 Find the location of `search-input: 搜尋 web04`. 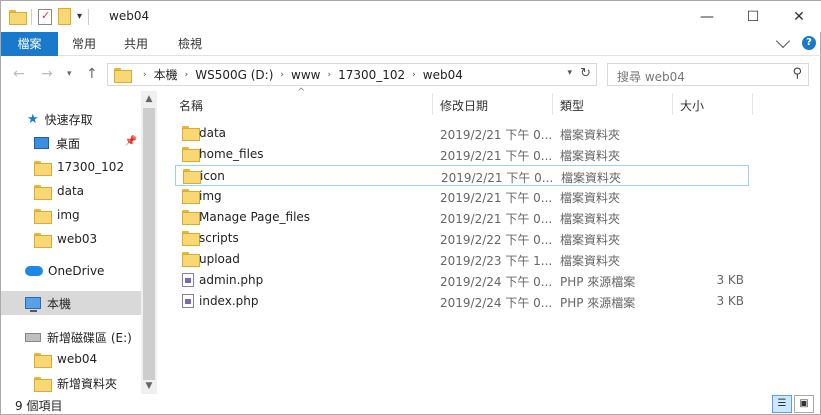

search-input: 搜尋 web04 is located at coordinates (651, 76).